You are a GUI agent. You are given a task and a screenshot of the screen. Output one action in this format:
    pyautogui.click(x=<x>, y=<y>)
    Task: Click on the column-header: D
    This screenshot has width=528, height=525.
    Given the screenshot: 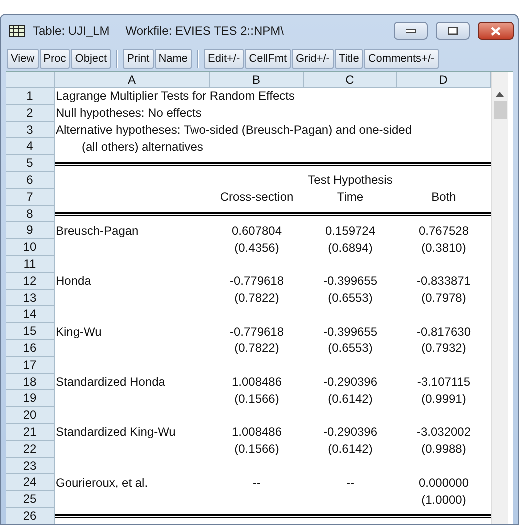 What is the action you would take?
    pyautogui.click(x=444, y=80)
    